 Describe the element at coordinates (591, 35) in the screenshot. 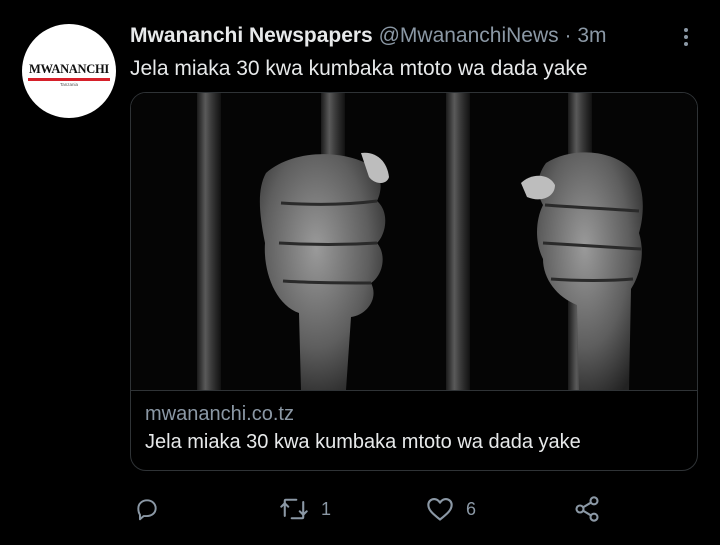

I see `tweet-timestamp: 3m` at that location.